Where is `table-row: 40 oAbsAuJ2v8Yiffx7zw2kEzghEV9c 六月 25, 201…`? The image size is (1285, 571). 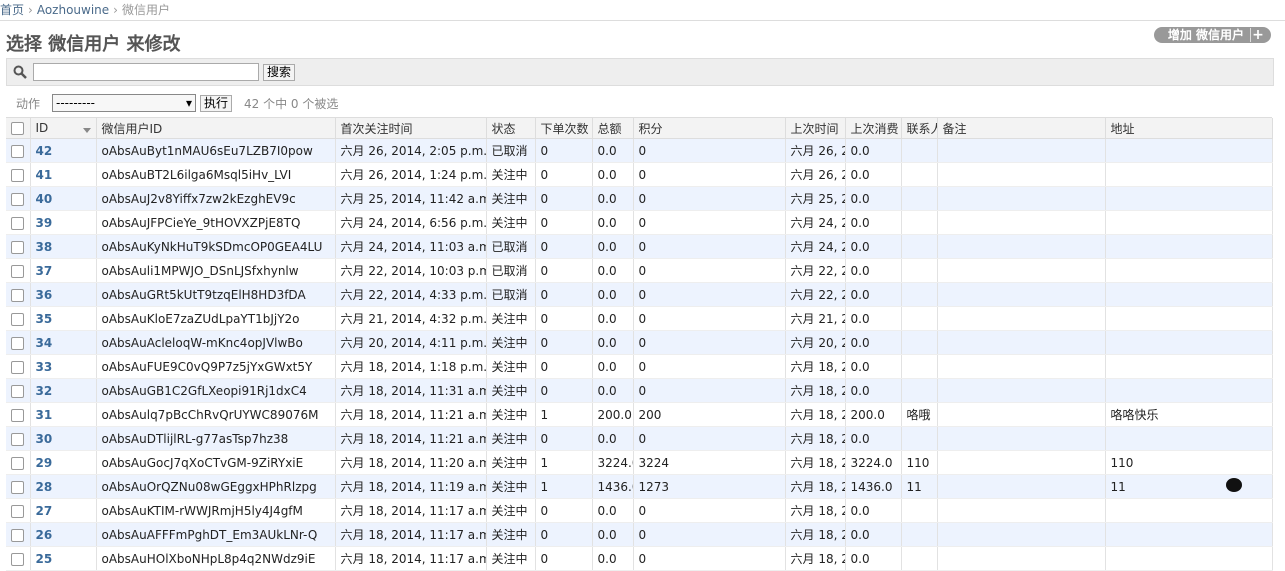
table-row: 40 oAbsAuJ2v8Yiffx7zw2kEzghEV9c 六月 25, 201… is located at coordinates (639, 198).